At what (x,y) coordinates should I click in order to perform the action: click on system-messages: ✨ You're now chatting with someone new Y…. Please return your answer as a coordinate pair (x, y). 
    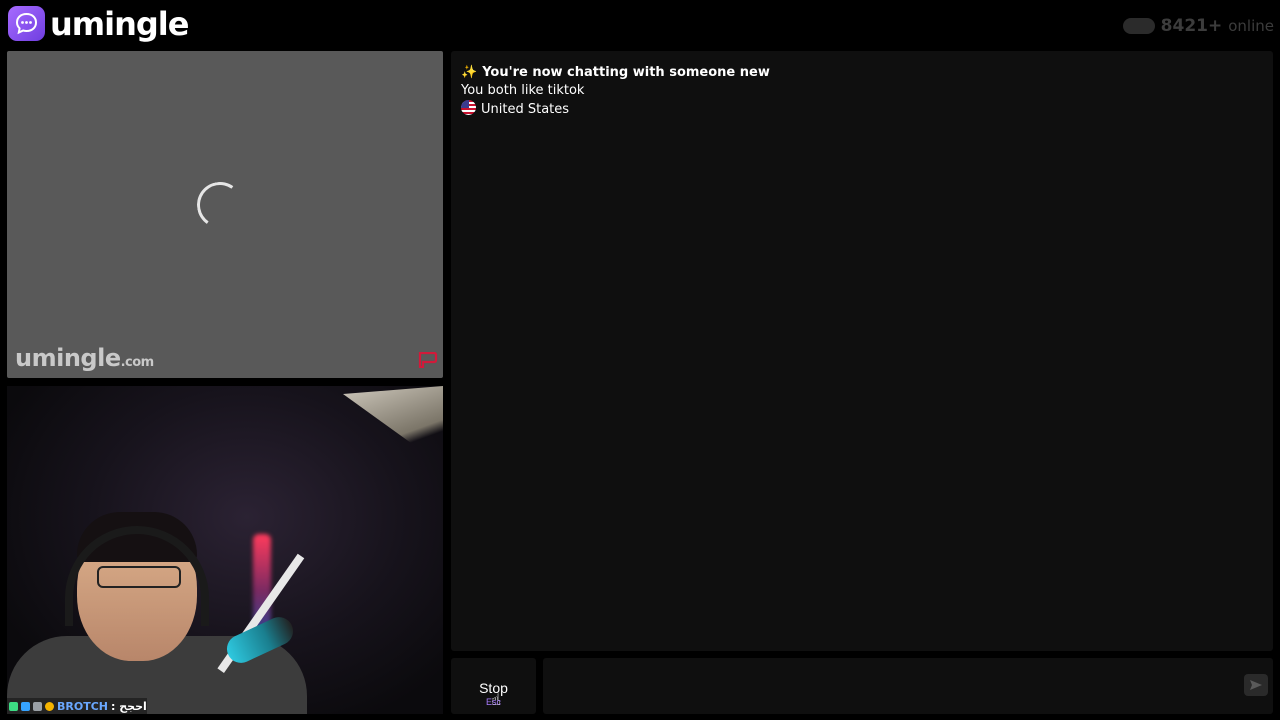
    Looking at the image, I should click on (615, 91).